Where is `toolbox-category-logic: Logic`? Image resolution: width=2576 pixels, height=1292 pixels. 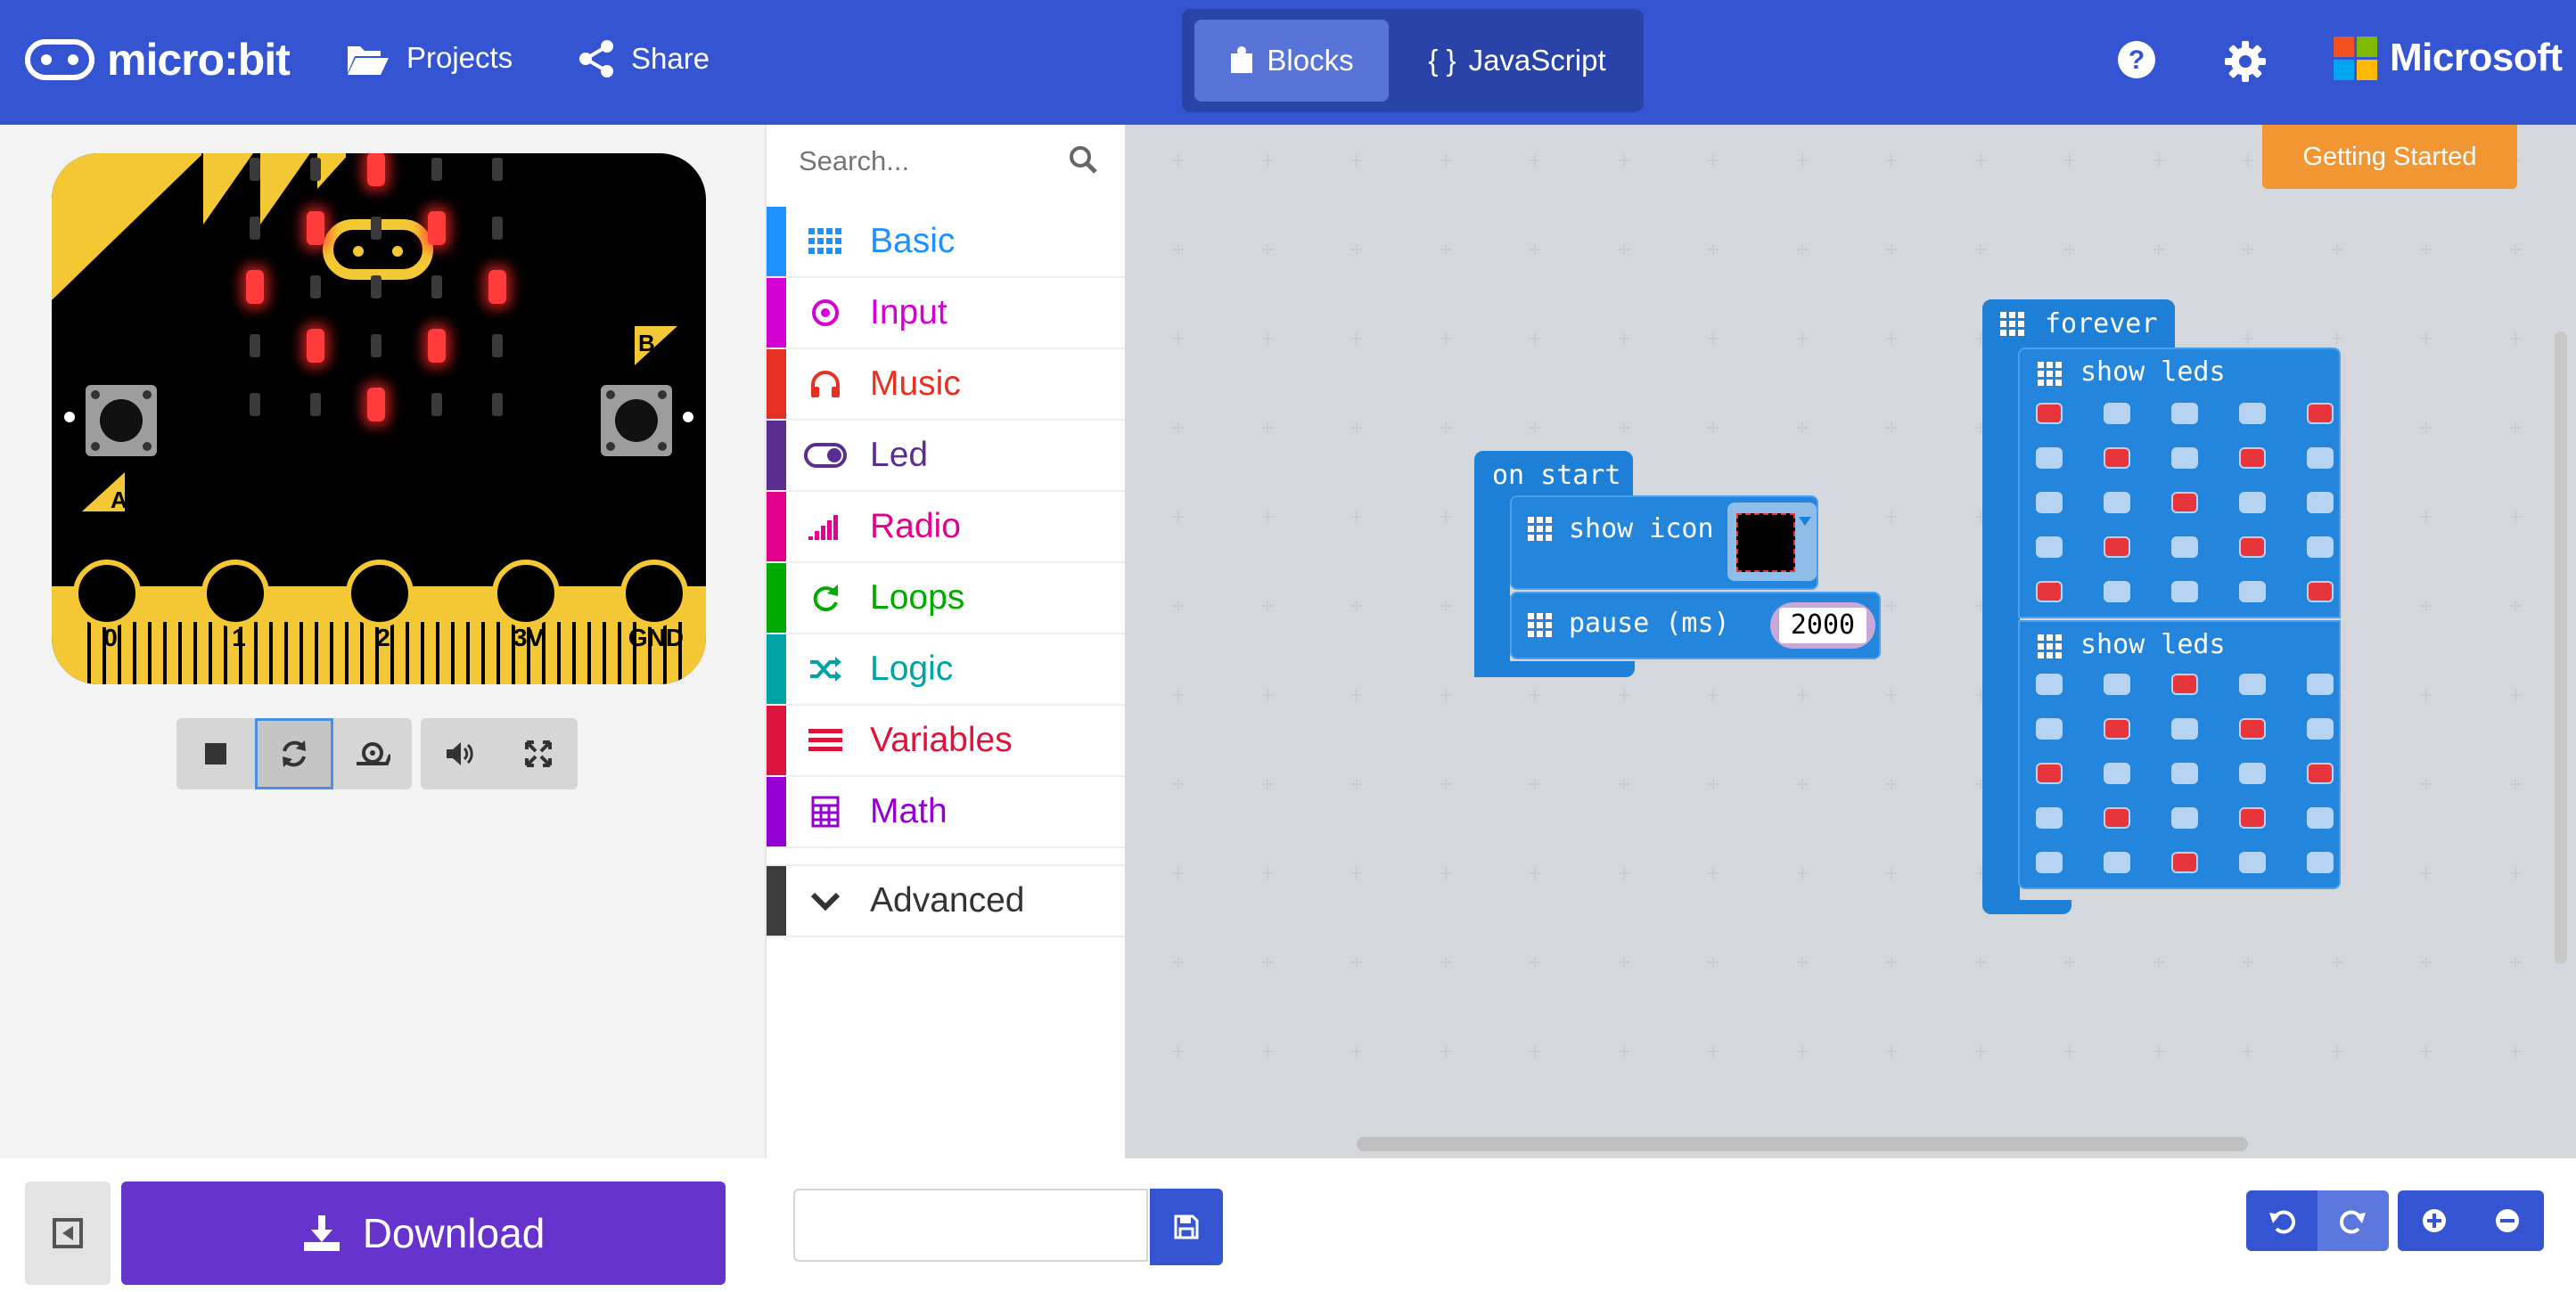
toolbox-category-logic: Logic is located at coordinates (946, 670).